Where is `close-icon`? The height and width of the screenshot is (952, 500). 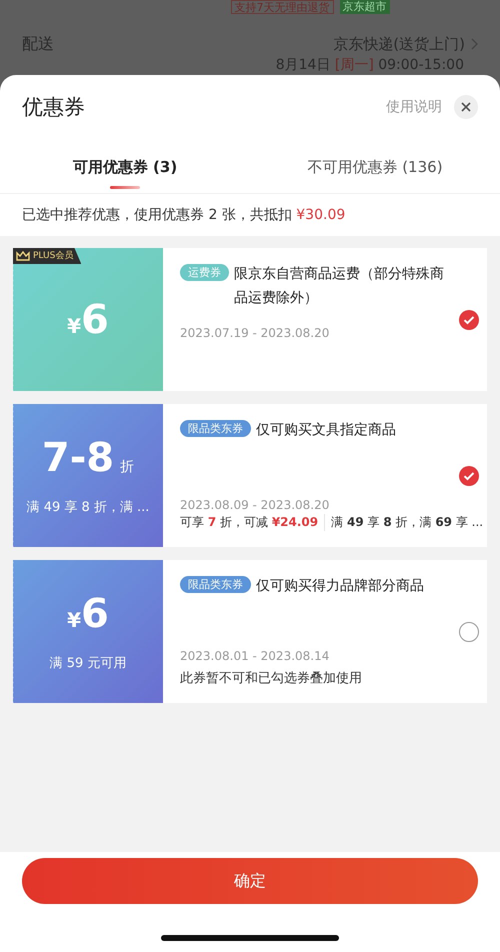 close-icon is located at coordinates (466, 107).